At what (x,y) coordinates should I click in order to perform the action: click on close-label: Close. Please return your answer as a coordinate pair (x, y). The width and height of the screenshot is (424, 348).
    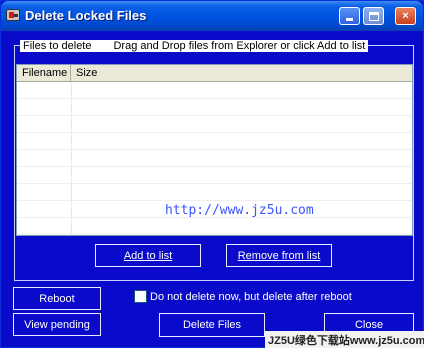
    Looking at the image, I should click on (369, 325).